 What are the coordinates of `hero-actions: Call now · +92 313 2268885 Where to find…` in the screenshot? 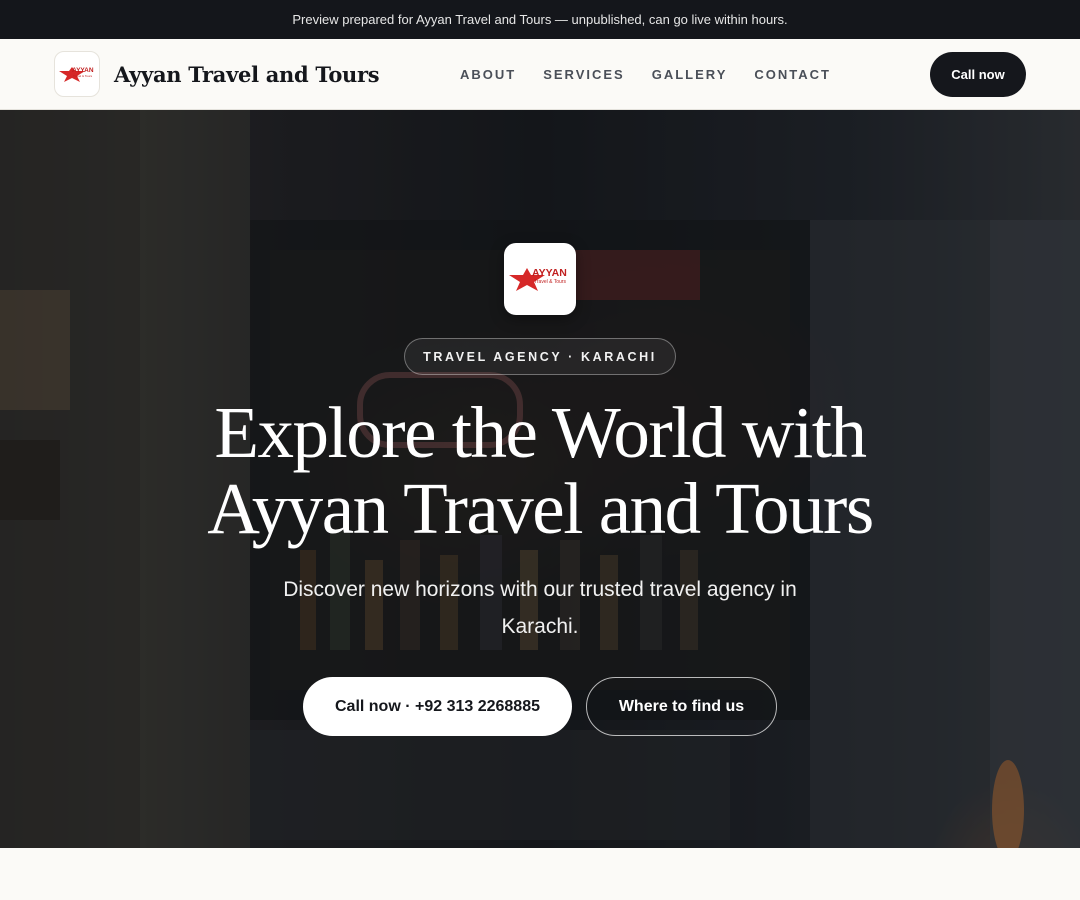 It's located at (540, 706).